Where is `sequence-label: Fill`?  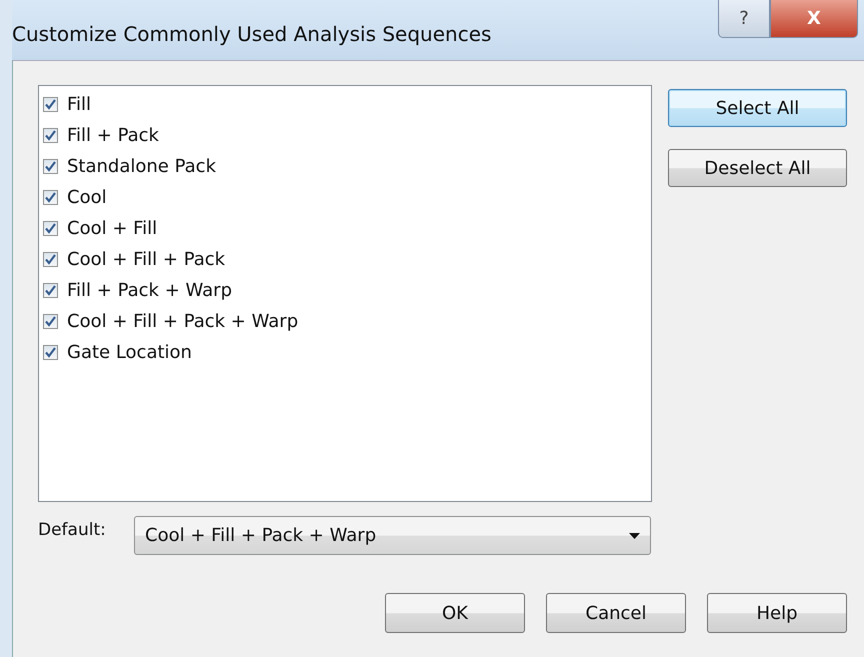 sequence-label: Fill is located at coordinates (79, 104).